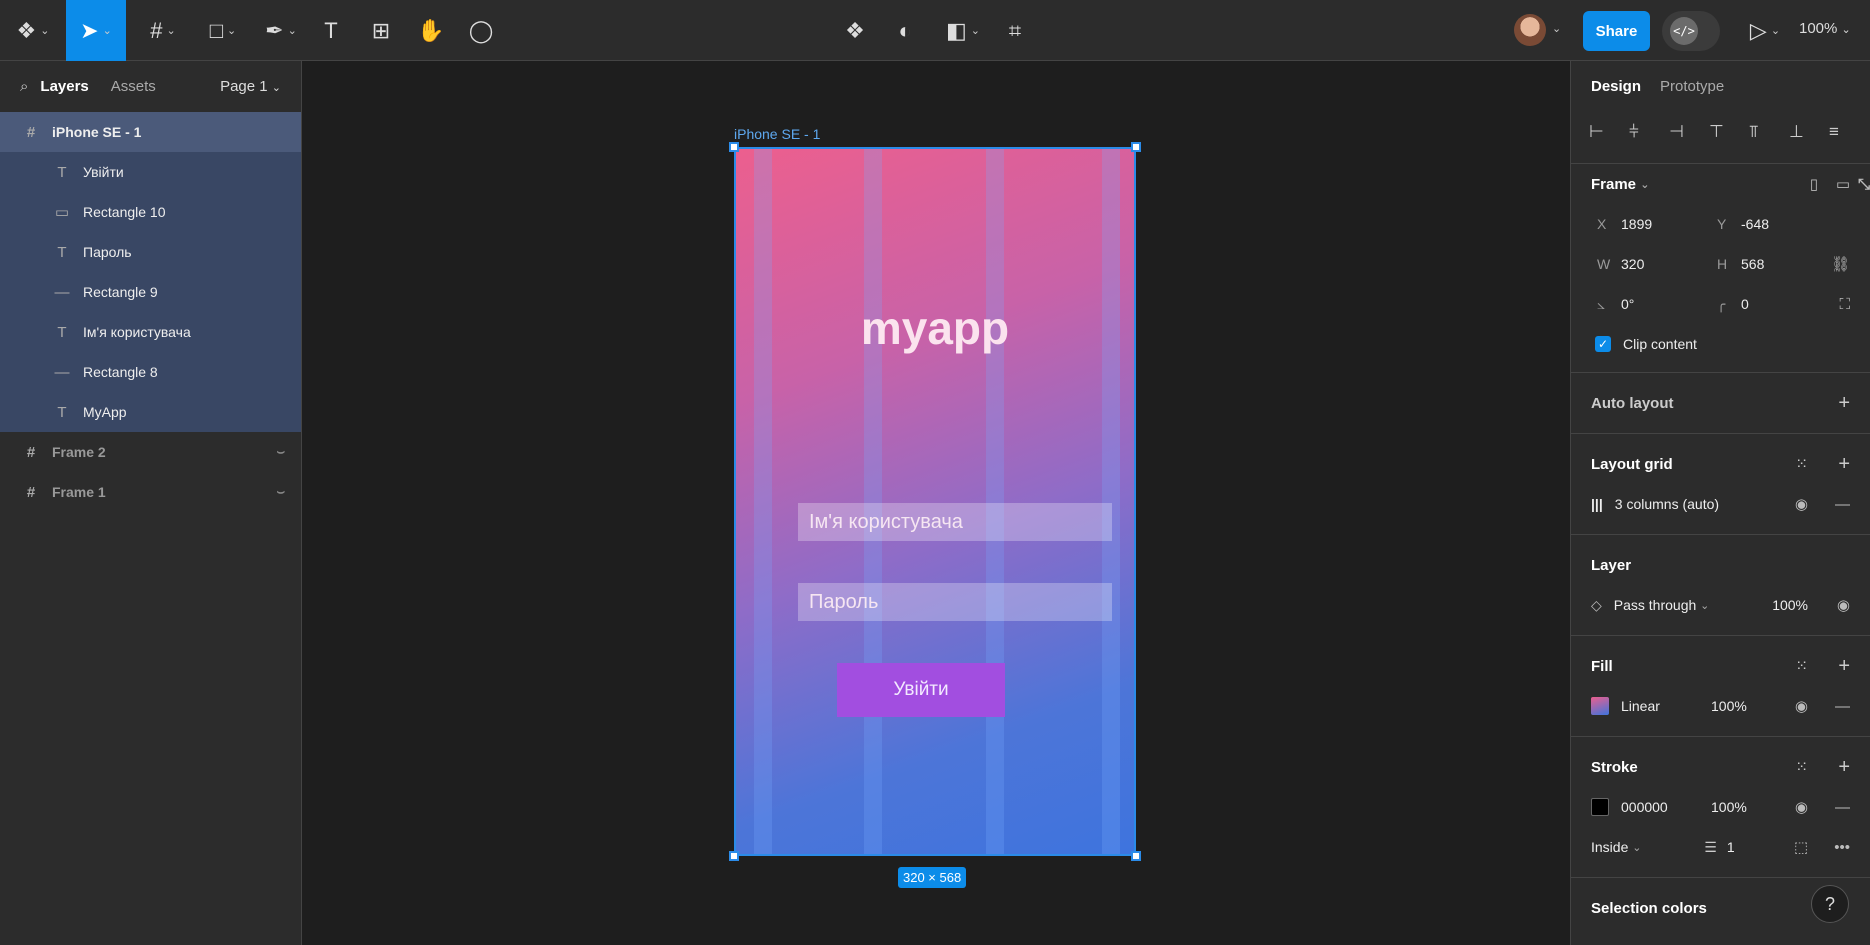  I want to click on layer-label: Rectangle 8, so click(120, 372).